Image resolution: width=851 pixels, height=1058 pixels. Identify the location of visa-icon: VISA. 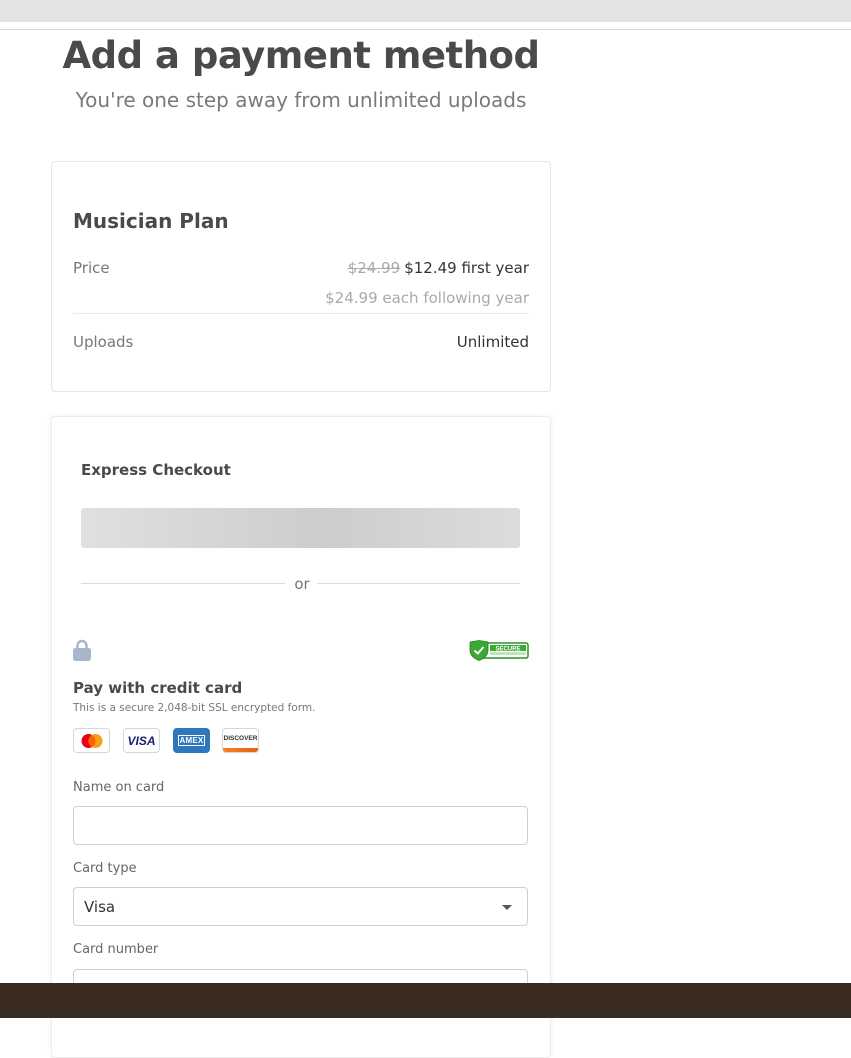
(141, 740).